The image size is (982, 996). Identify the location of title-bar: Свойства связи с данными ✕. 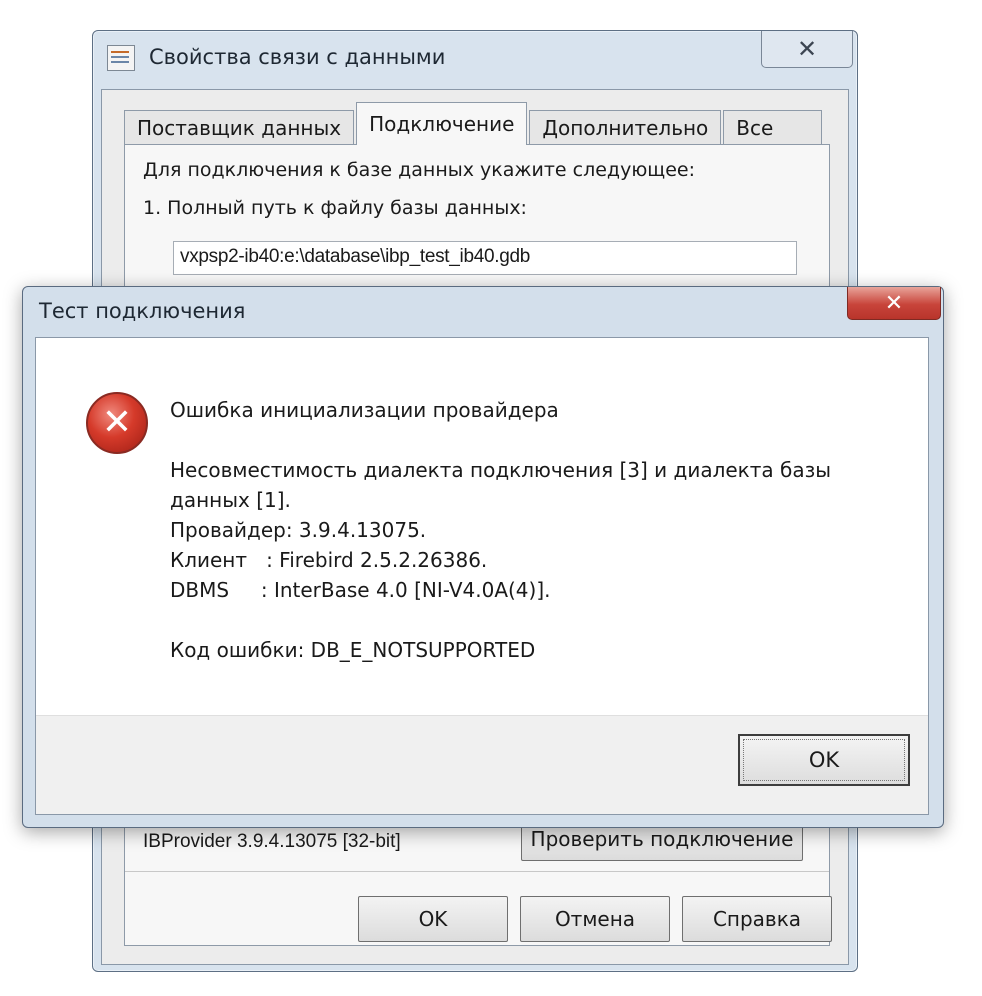
(475, 60).